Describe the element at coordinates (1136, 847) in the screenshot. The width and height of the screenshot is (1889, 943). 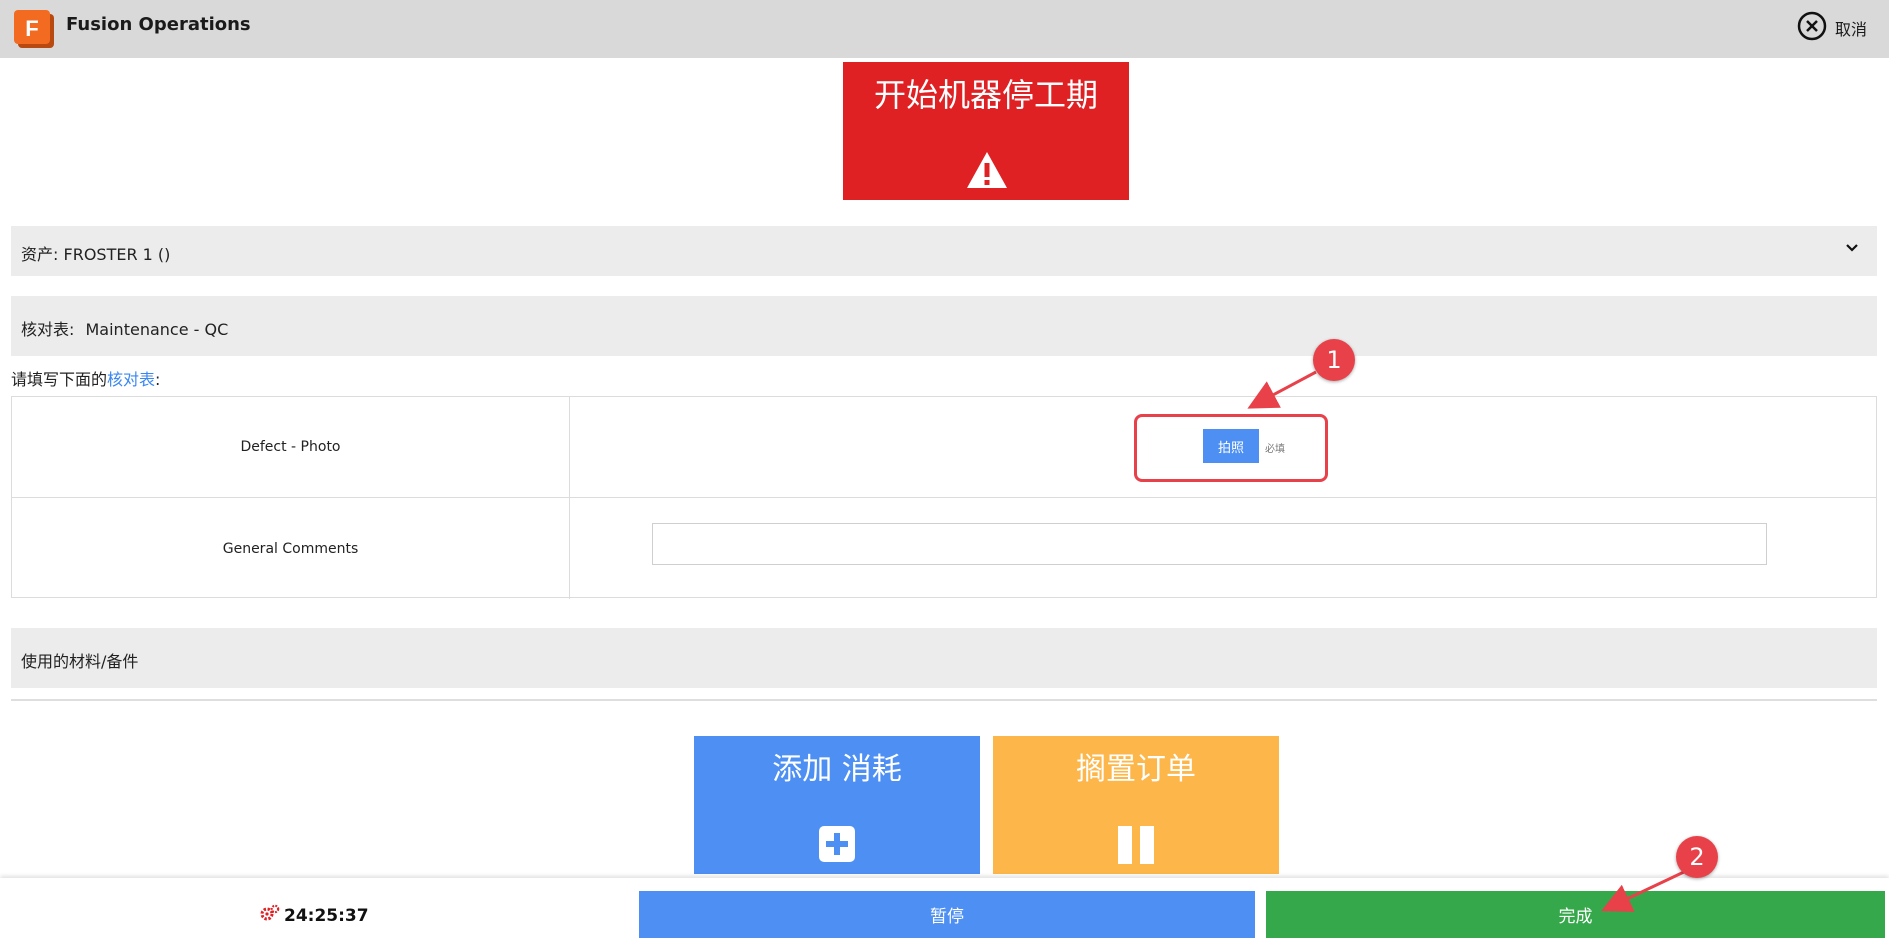
I see `pause-icon` at that location.